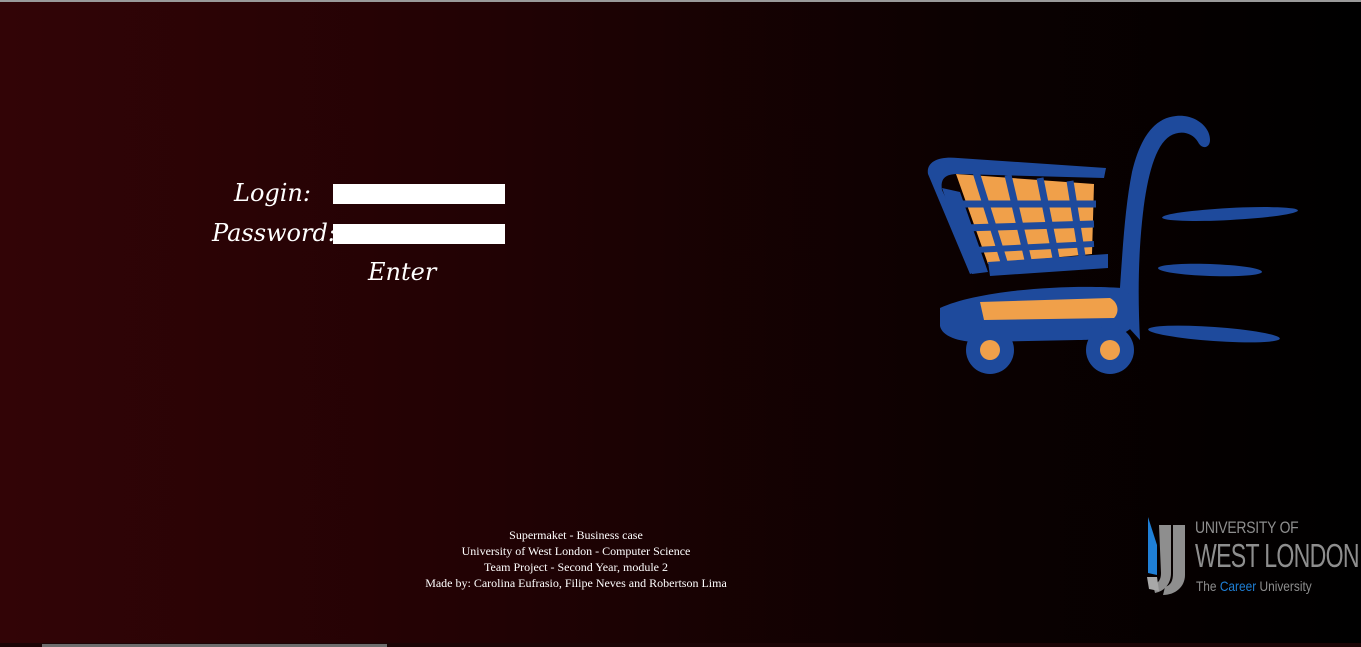  I want to click on footer-line-title: Supermaket - Business case, so click(576, 535).